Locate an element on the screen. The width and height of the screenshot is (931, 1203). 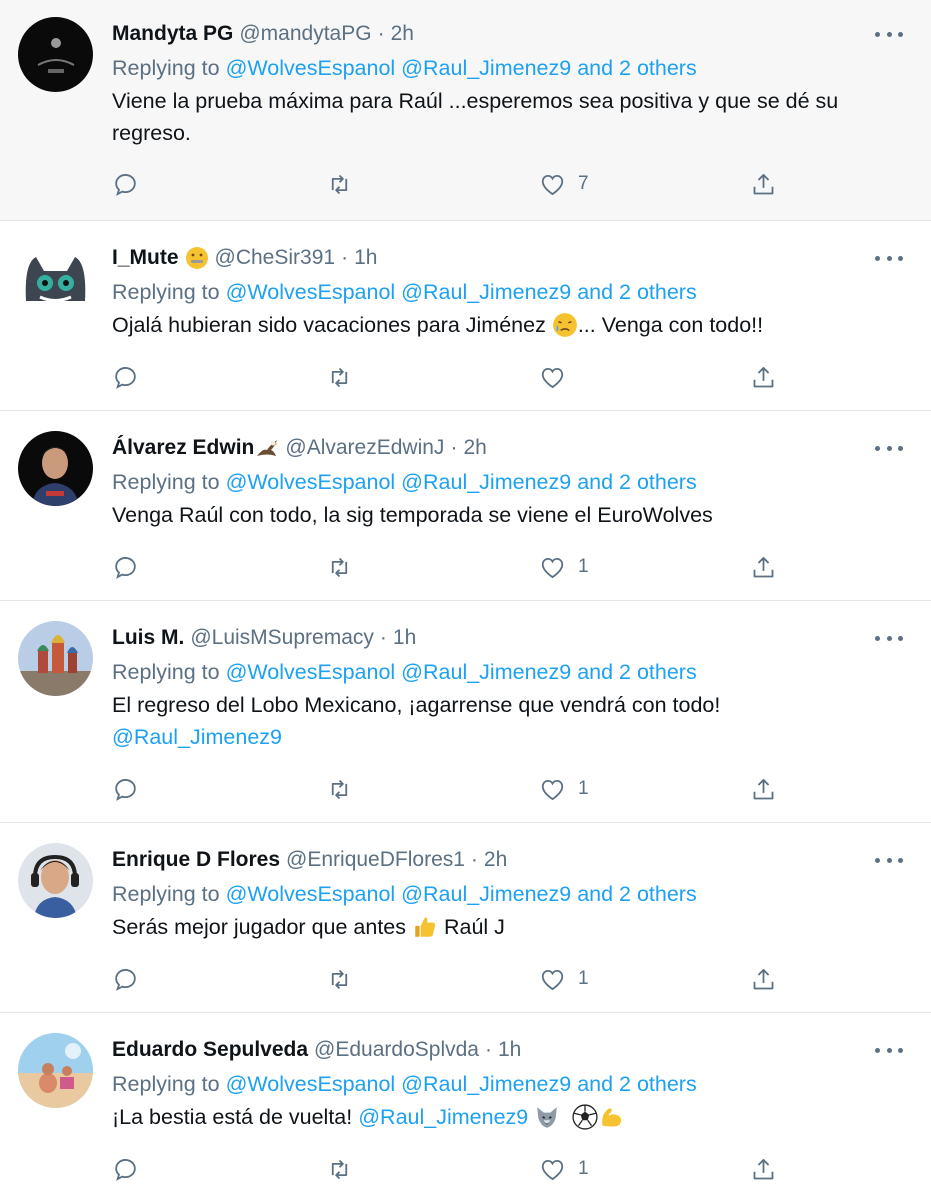
like-button is located at coordinates (558, 377).